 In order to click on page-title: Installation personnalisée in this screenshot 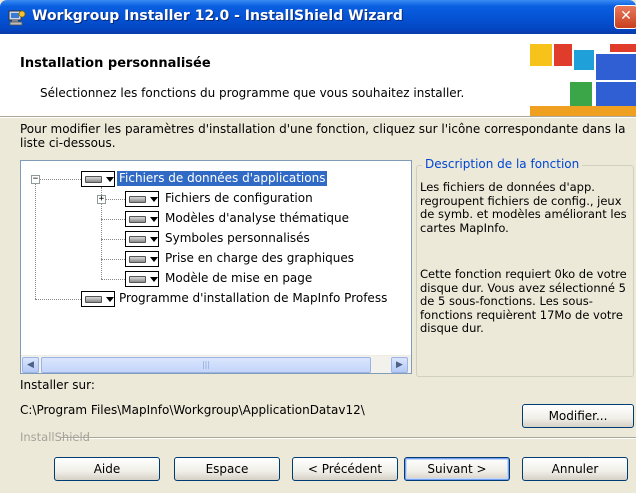, I will do `click(115, 63)`.